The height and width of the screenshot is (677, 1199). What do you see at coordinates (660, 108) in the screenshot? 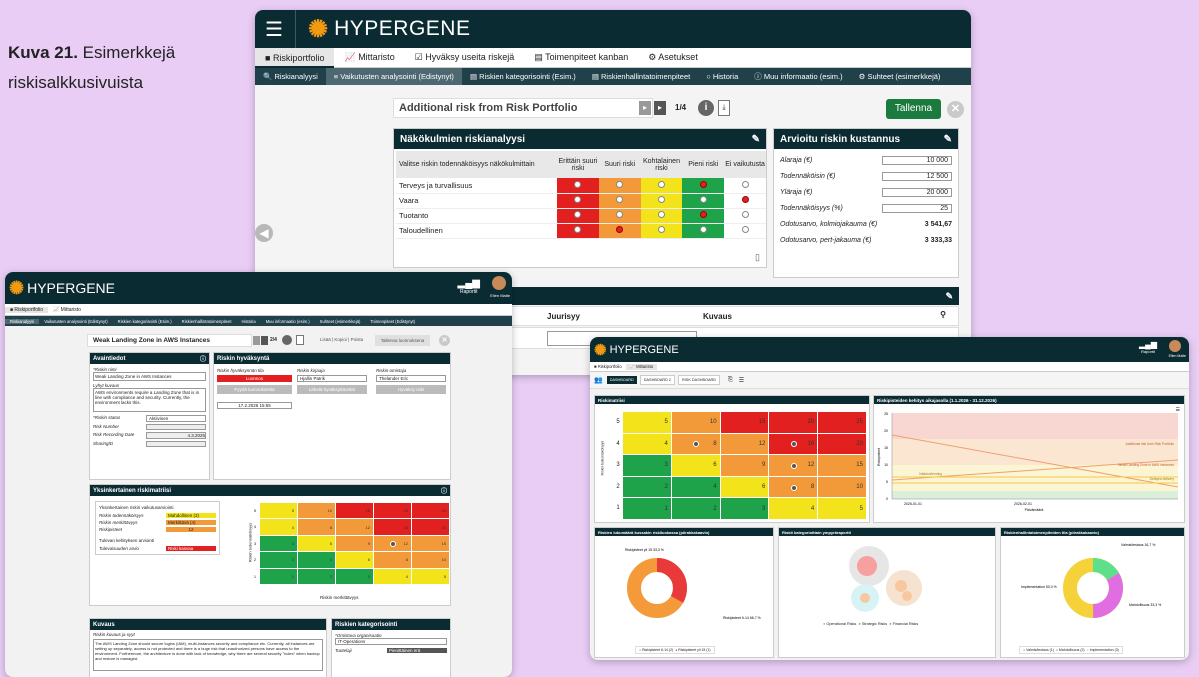
I see `next-button: ▸` at bounding box center [660, 108].